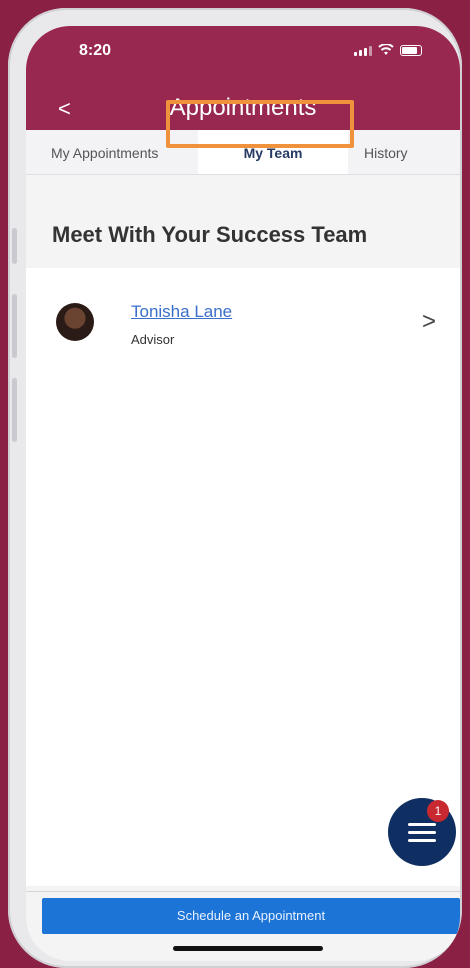 The width and height of the screenshot is (470, 968). I want to click on wifi-icon, so click(386, 49).